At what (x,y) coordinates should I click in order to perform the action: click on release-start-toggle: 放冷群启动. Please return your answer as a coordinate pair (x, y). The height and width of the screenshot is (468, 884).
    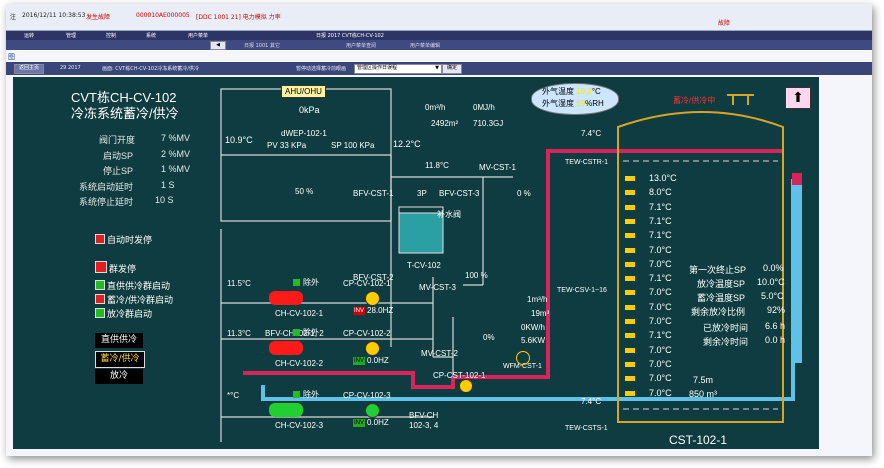
    Looking at the image, I should click on (123, 313).